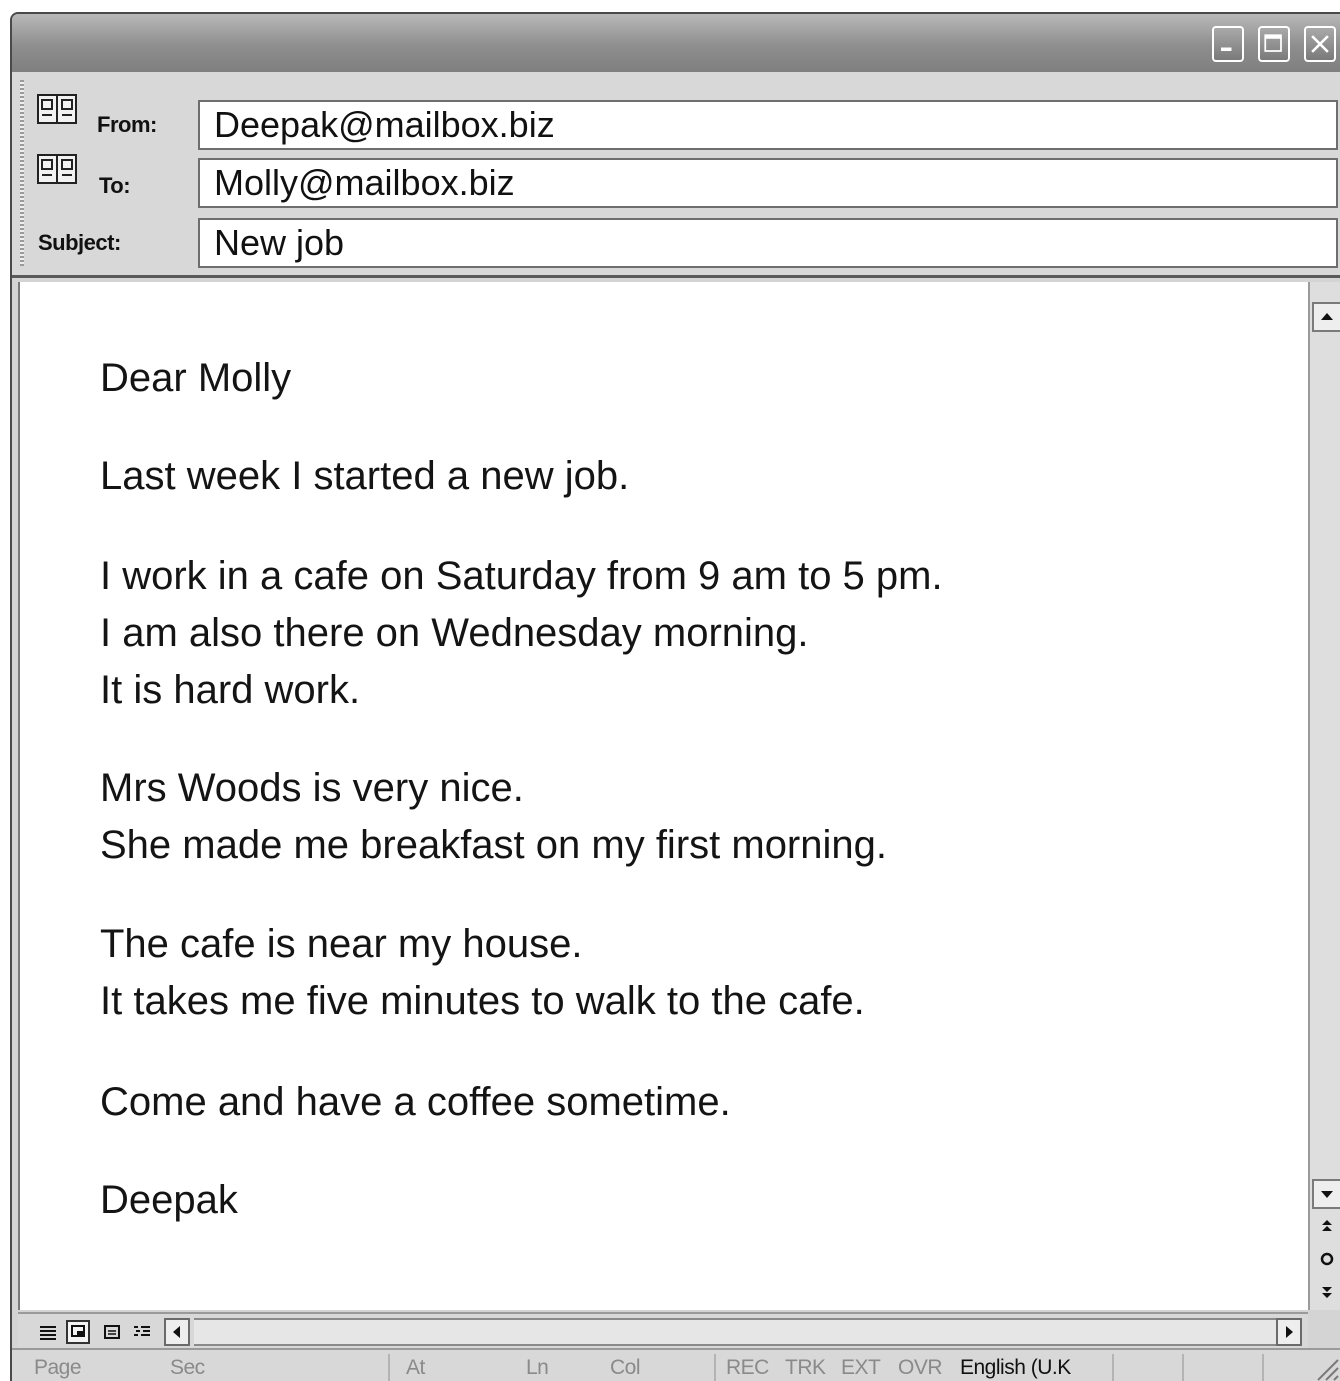 Image resolution: width=1340 pixels, height=1381 pixels. I want to click on body-line: Mrs Woods is very nice., so click(312, 788).